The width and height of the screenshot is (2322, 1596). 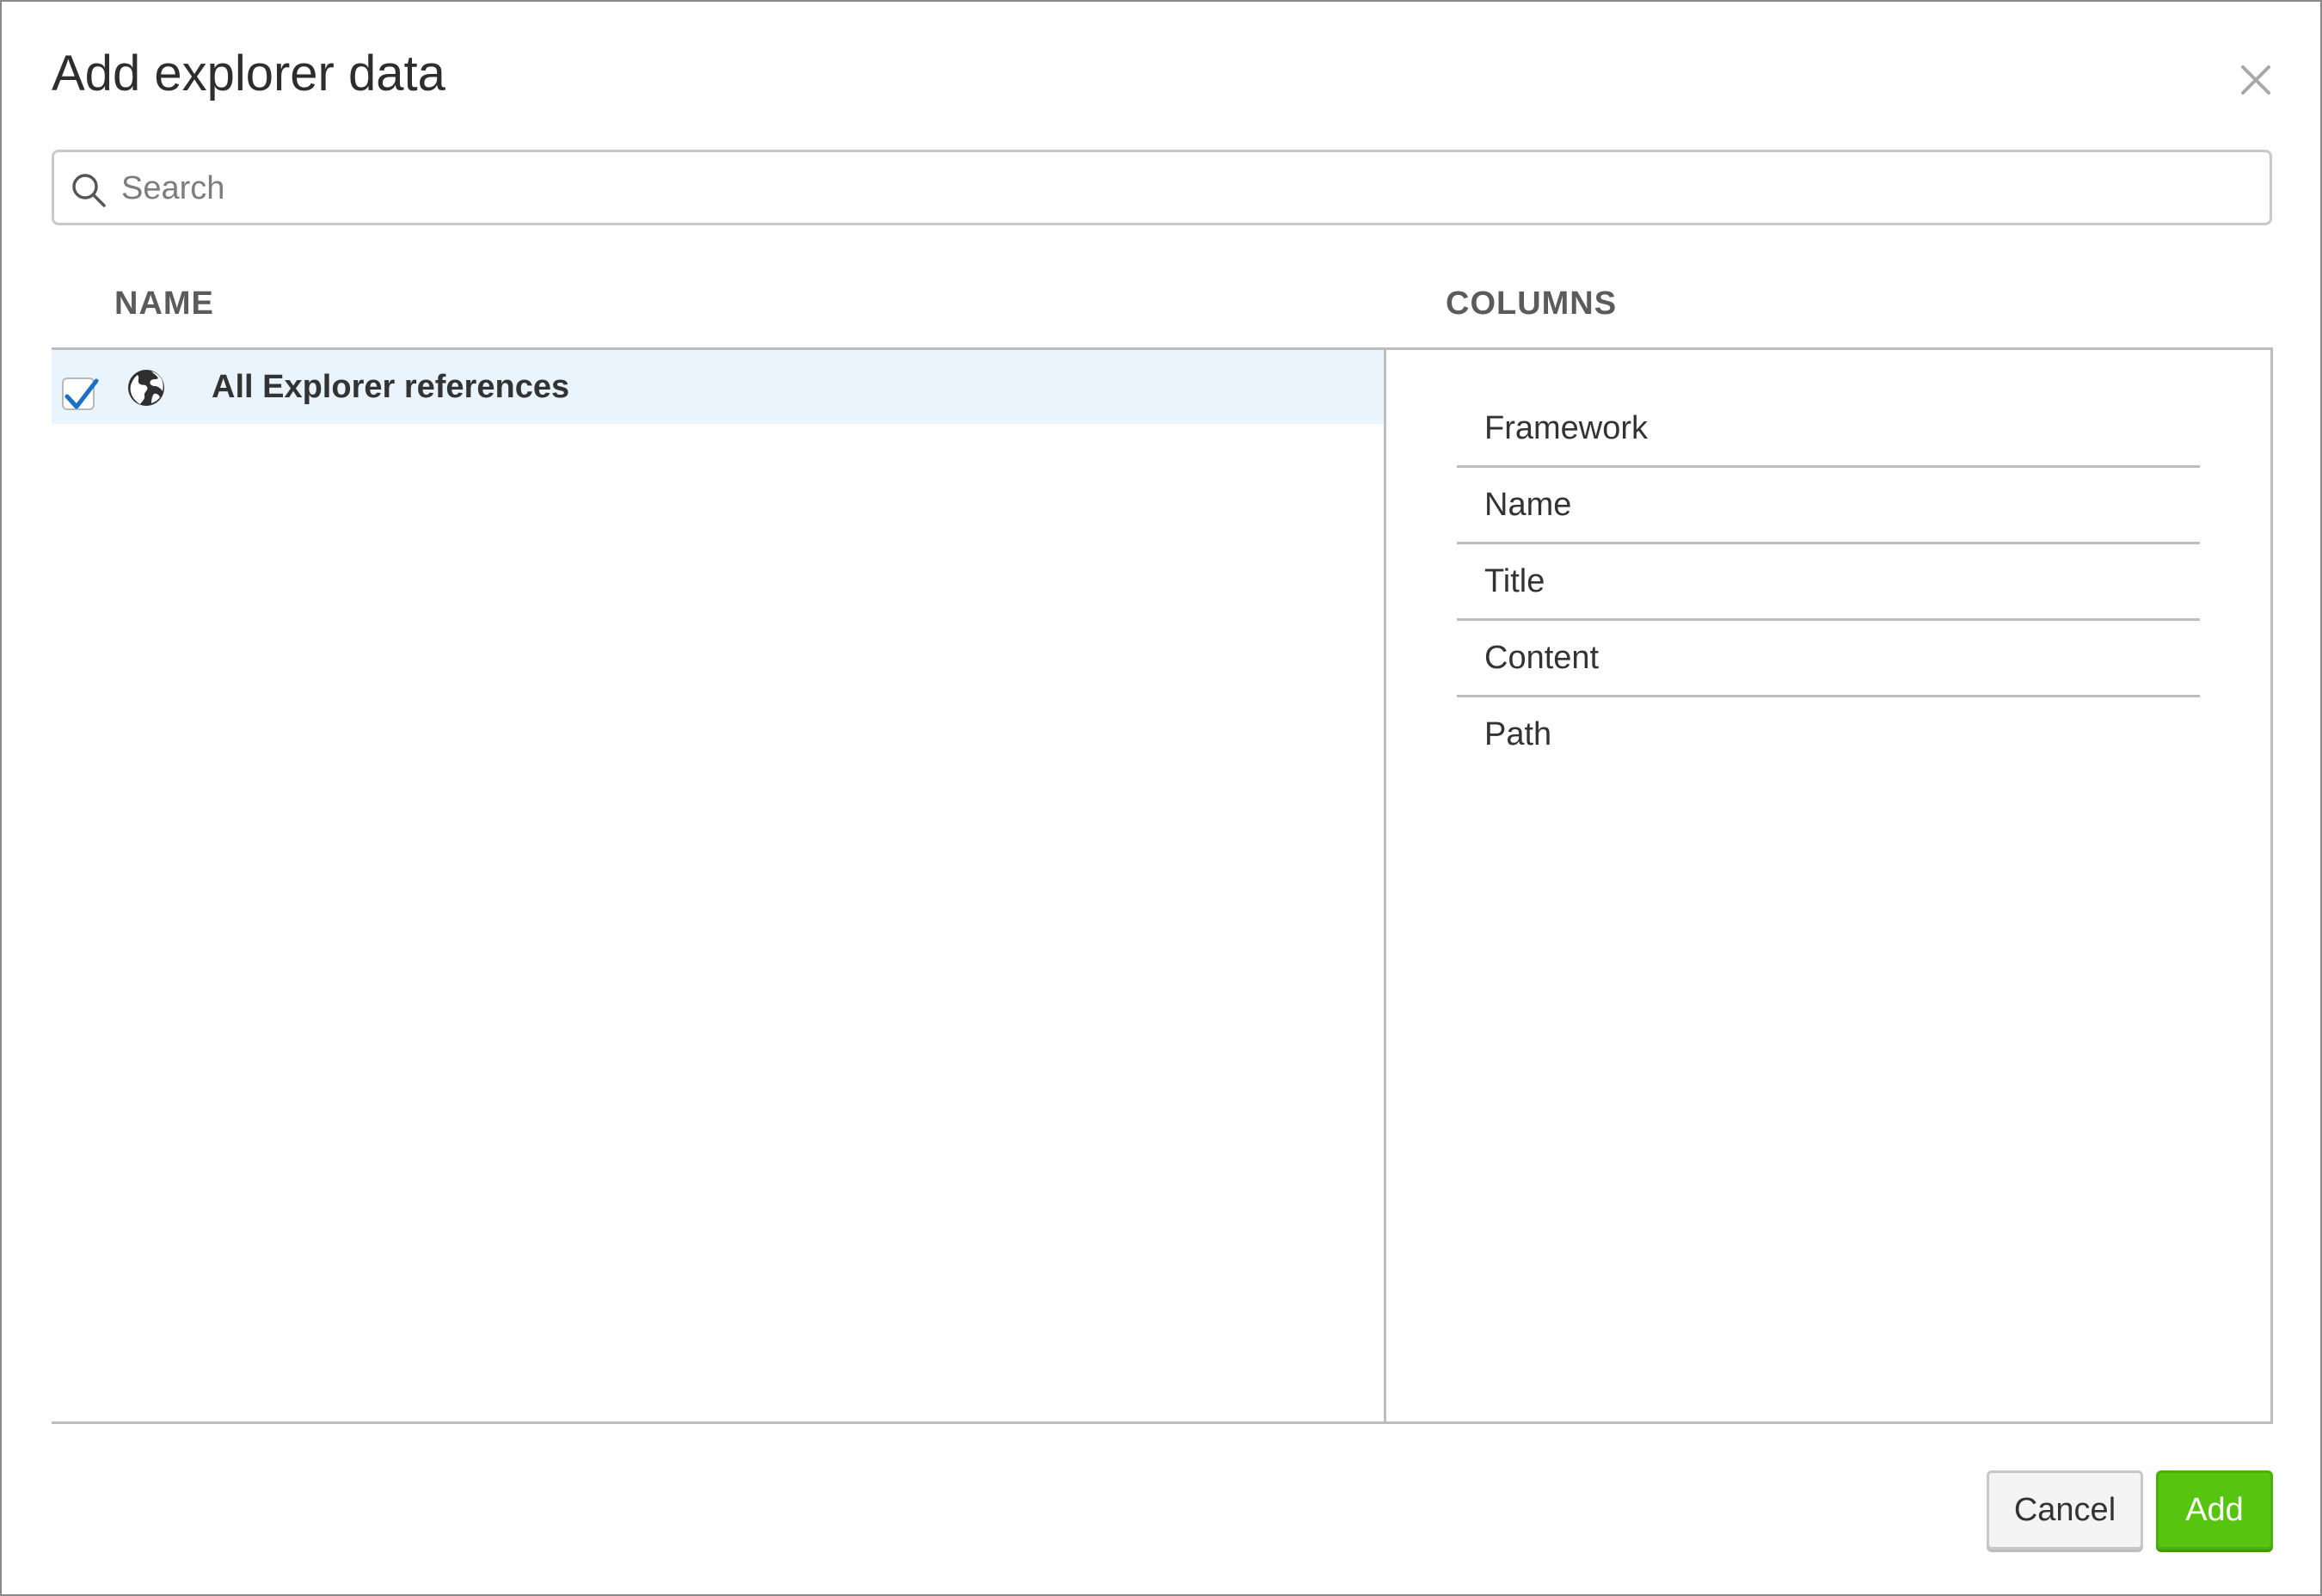 I want to click on checkmark-icon, so click(x=82, y=393).